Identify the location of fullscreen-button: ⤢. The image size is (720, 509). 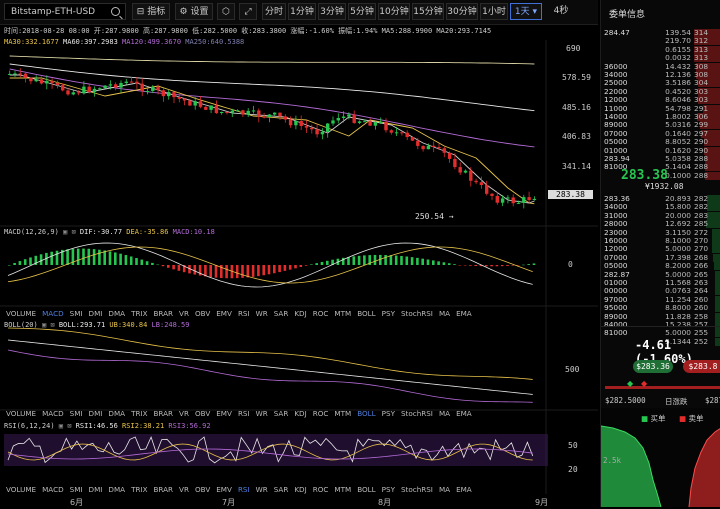
(248, 11).